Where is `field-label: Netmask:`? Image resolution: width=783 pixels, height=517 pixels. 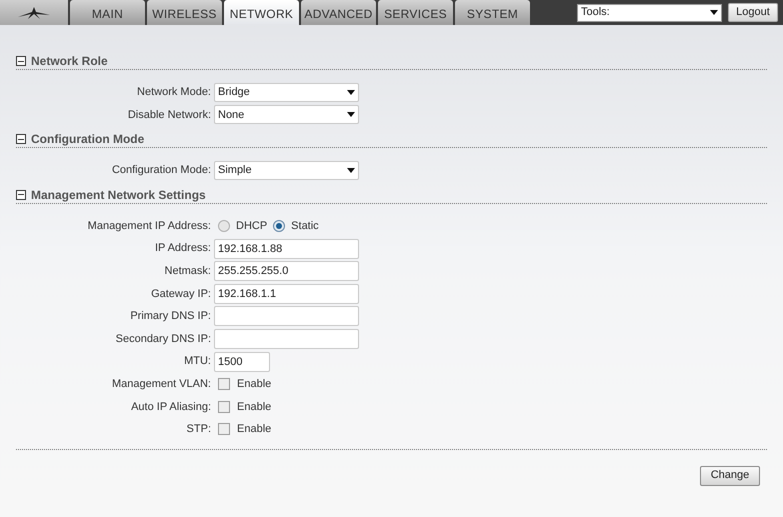 field-label: Netmask: is located at coordinates (188, 272).